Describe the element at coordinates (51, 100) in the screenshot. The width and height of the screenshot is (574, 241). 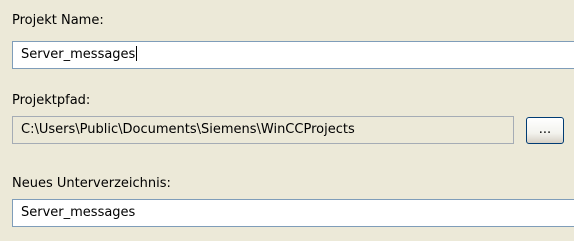
I see `project-path-label: Projektpfad:` at that location.